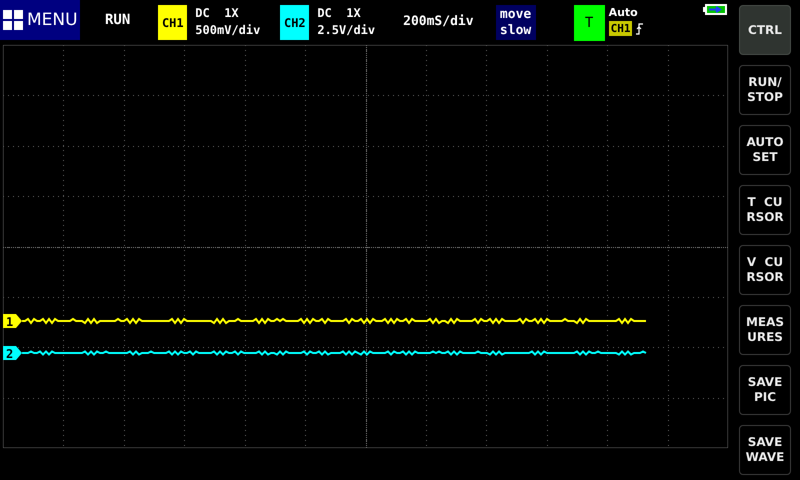  What do you see at coordinates (589, 23) in the screenshot?
I see `trigger-badge: T` at bounding box center [589, 23].